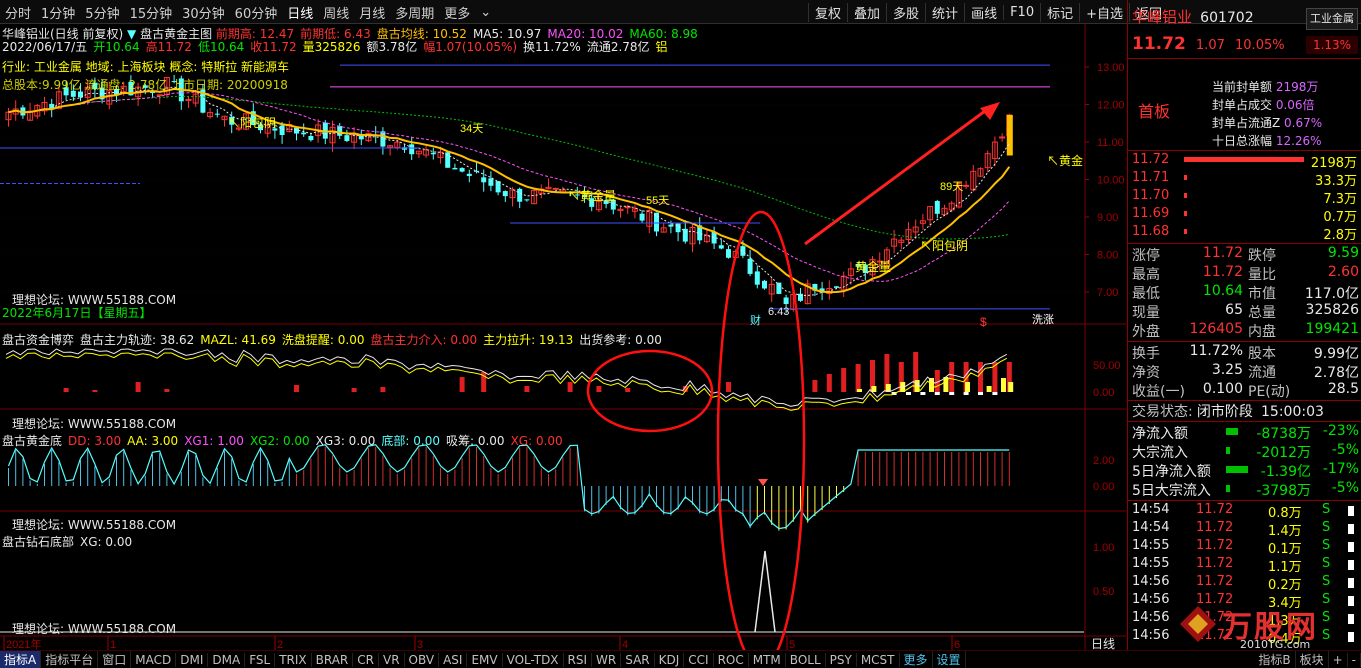 The image size is (1361, 668). I want to click on tick-row: 14:56 11.72 0.2万 S, so click(1244, 583).